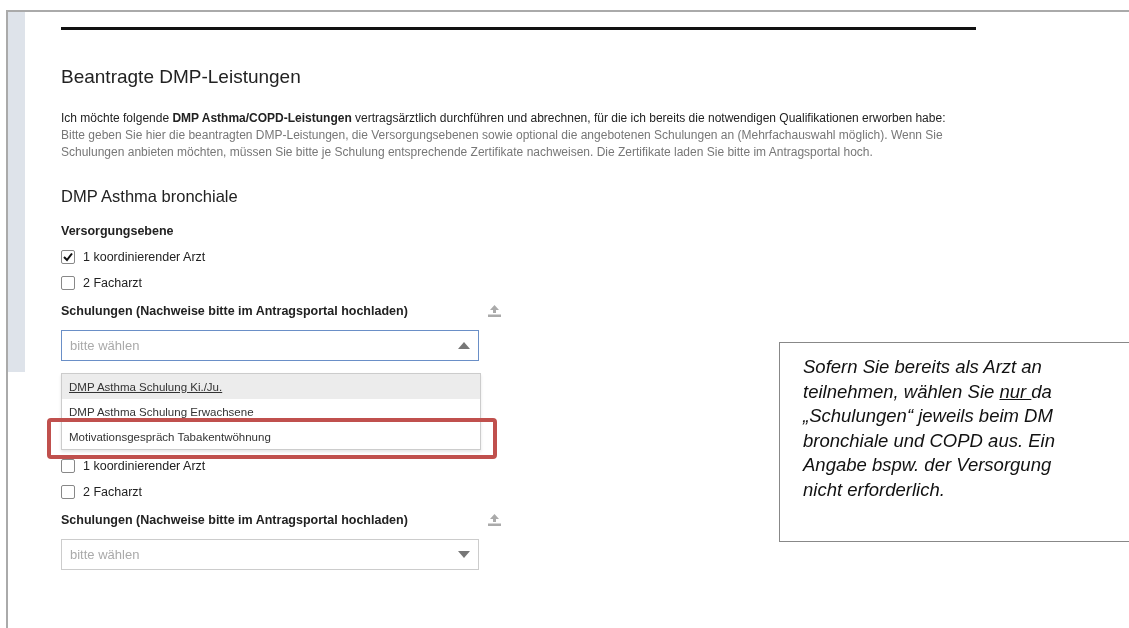  What do you see at coordinates (922, 367) in the screenshot?
I see `callout-text: Sofern Sie bereits als Arzt an` at bounding box center [922, 367].